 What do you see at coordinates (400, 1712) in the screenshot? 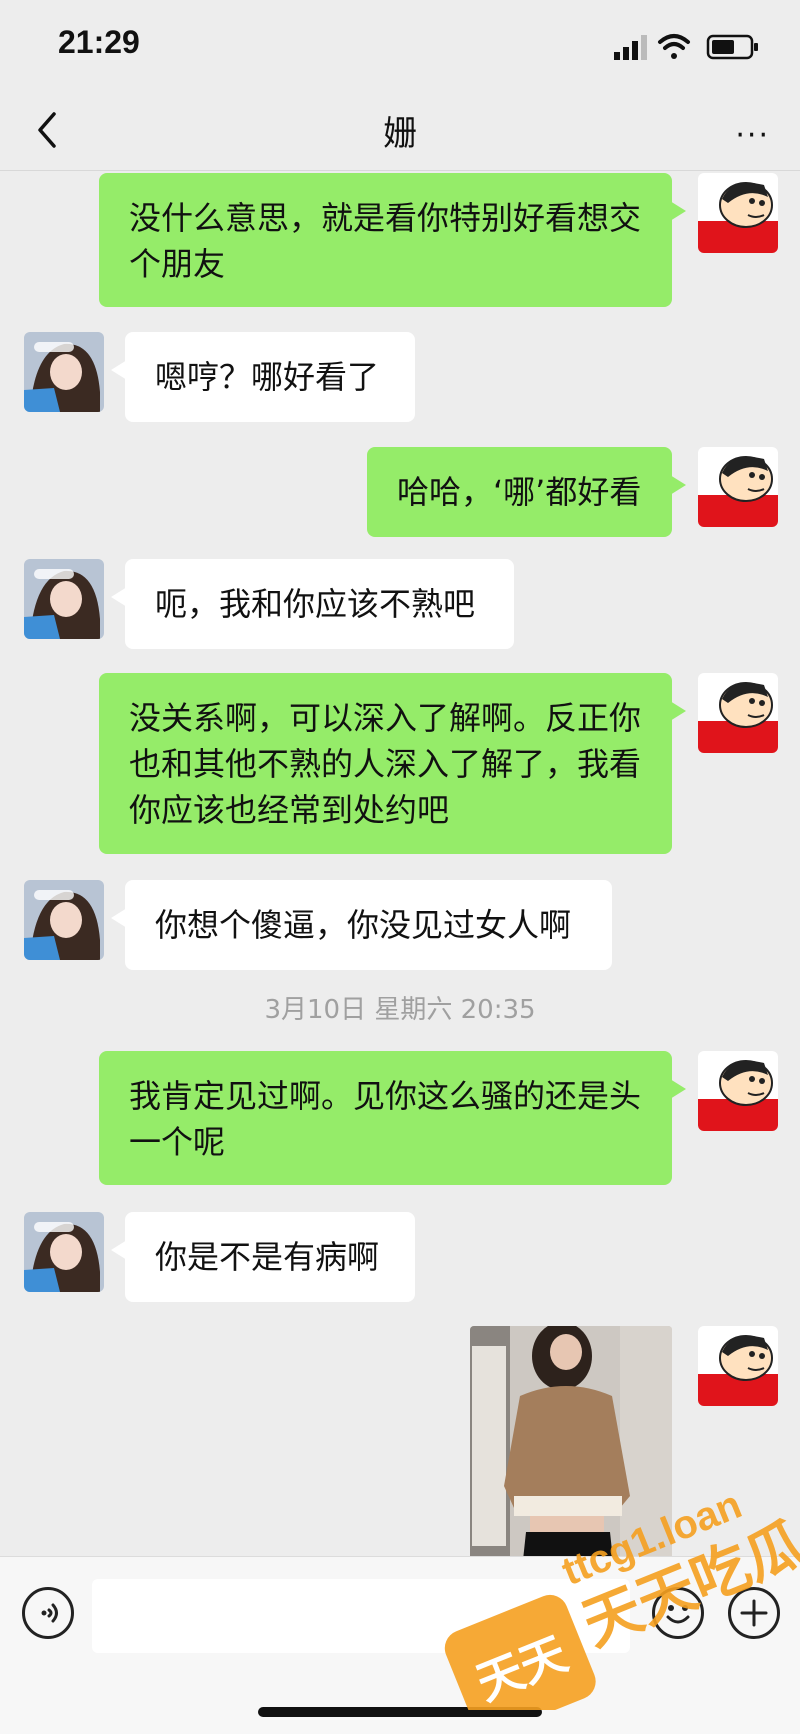
I see `home-indicator` at bounding box center [400, 1712].